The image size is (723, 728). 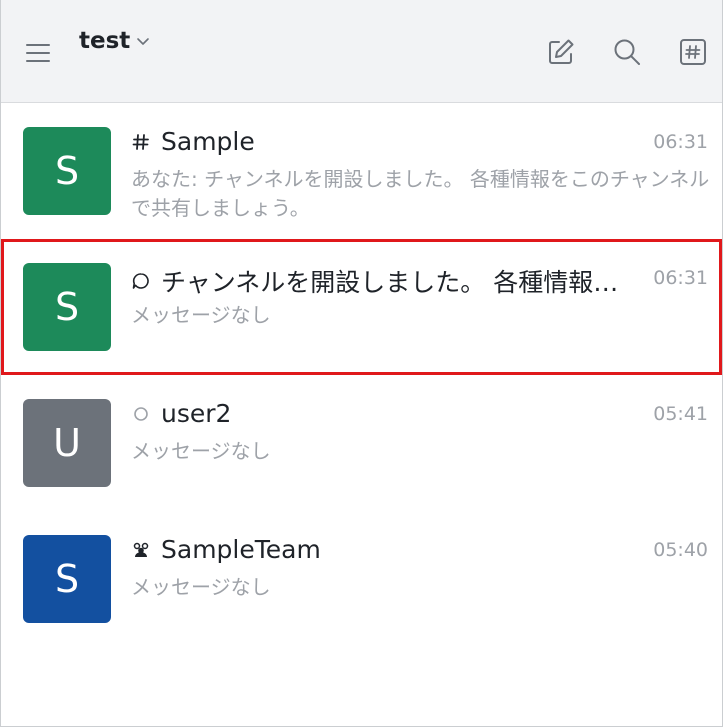 What do you see at coordinates (396, 282) in the screenshot?
I see `room-name: チャンネルを開設しました。 各種情報をこのチャンネルで共有しましょう。` at bounding box center [396, 282].